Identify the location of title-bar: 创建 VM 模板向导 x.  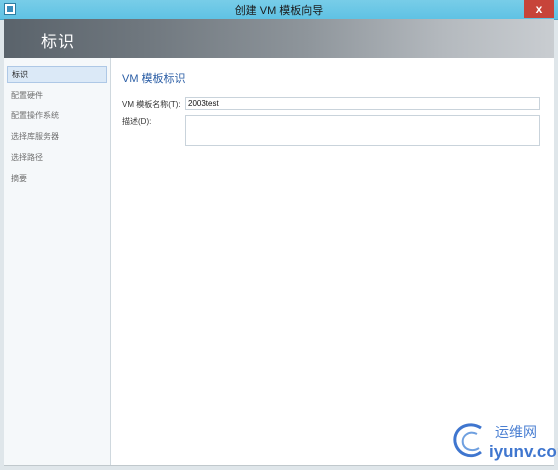
(279, 10).